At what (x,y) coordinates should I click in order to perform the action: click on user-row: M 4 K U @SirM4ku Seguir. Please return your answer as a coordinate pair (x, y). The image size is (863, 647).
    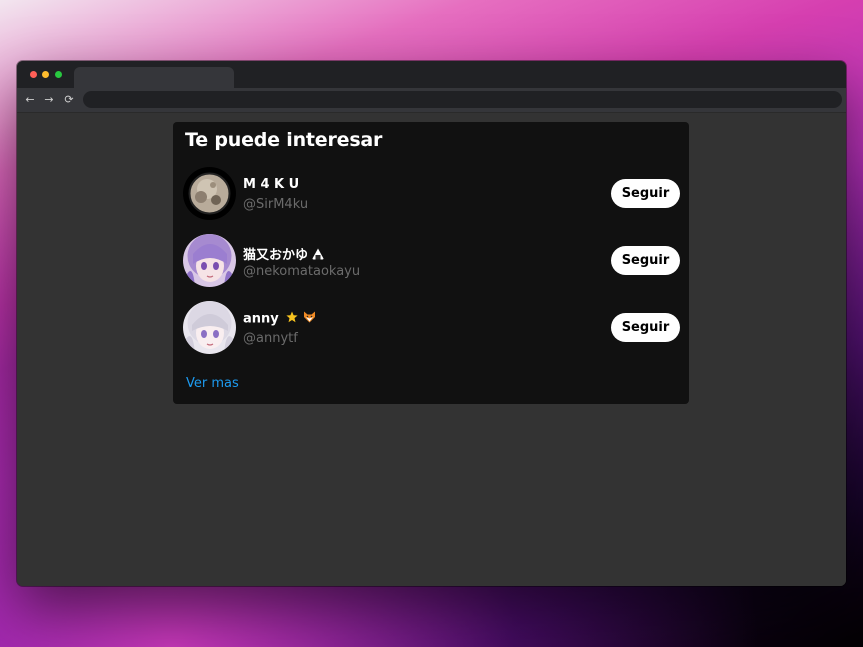
    Looking at the image, I should click on (431, 194).